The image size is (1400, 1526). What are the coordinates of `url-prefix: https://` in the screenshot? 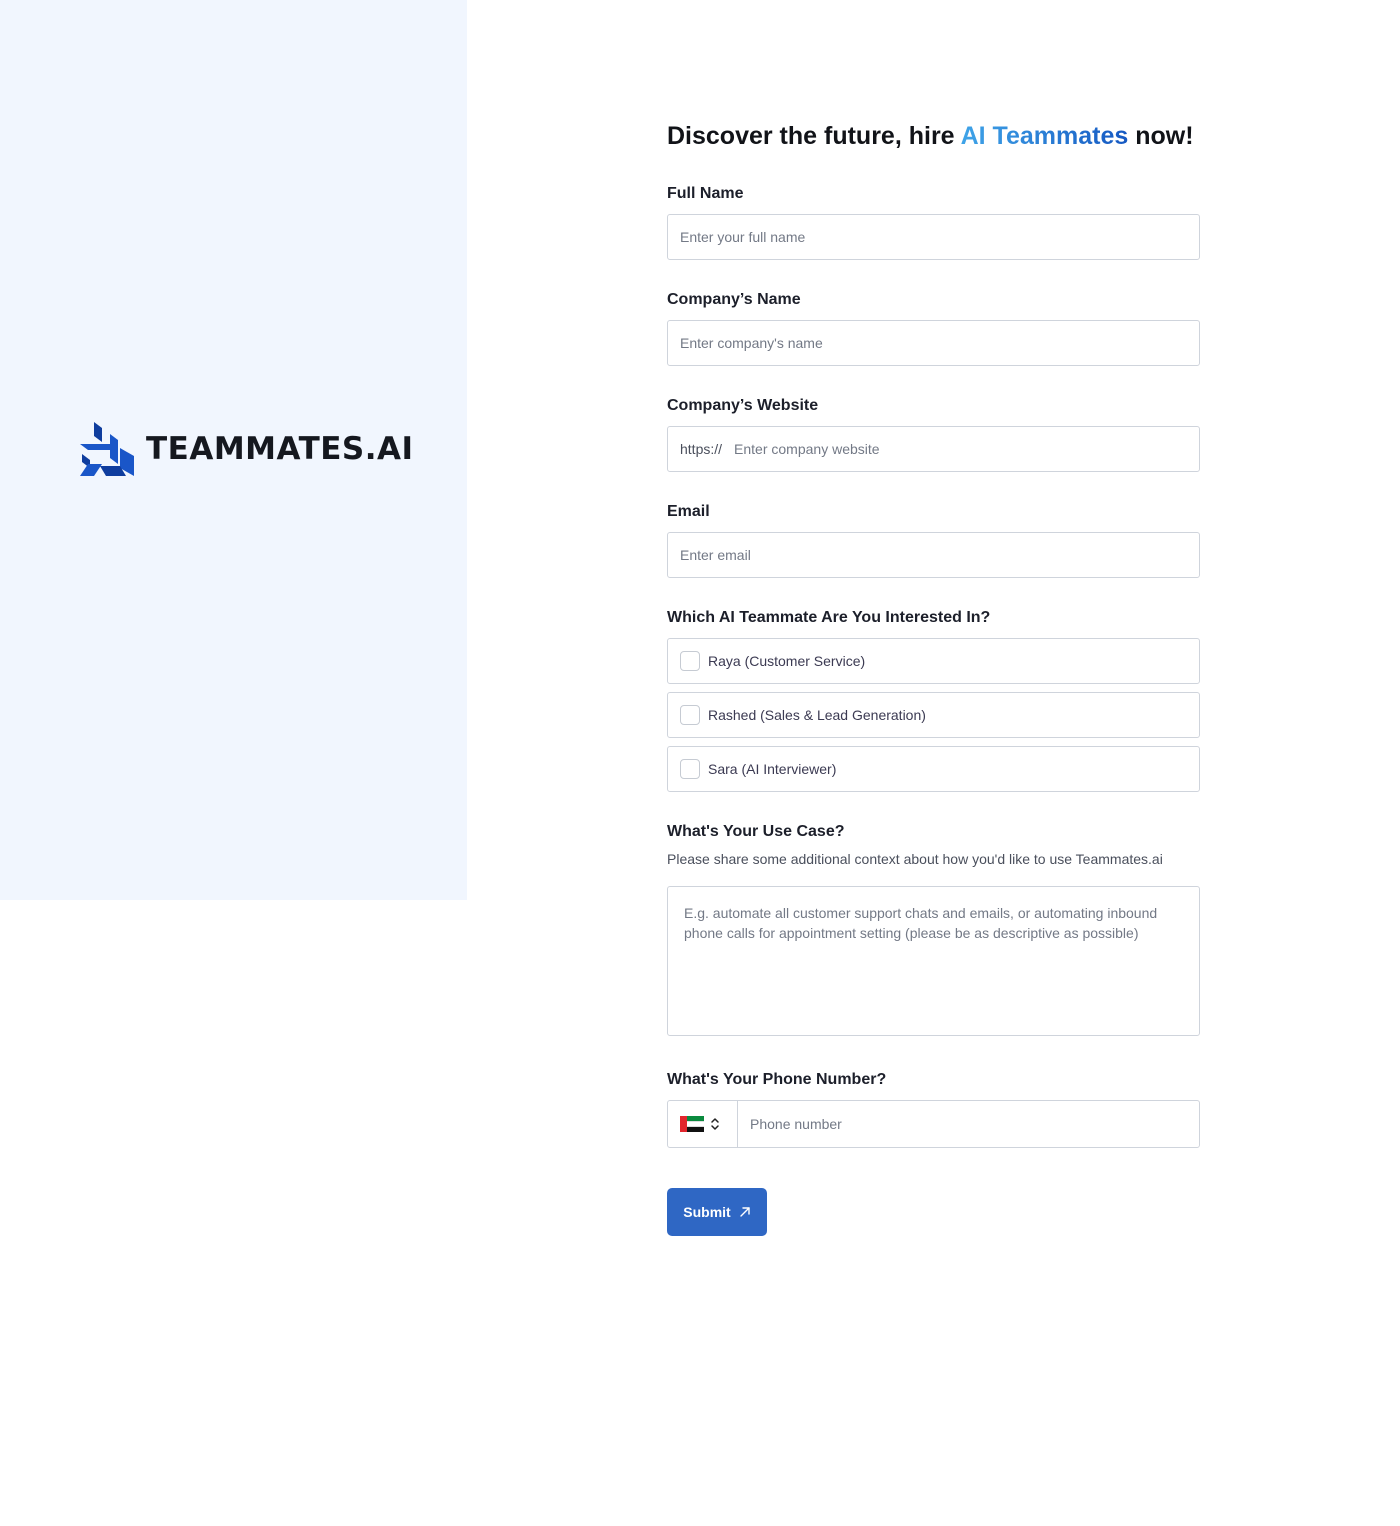 It's located at (701, 449).